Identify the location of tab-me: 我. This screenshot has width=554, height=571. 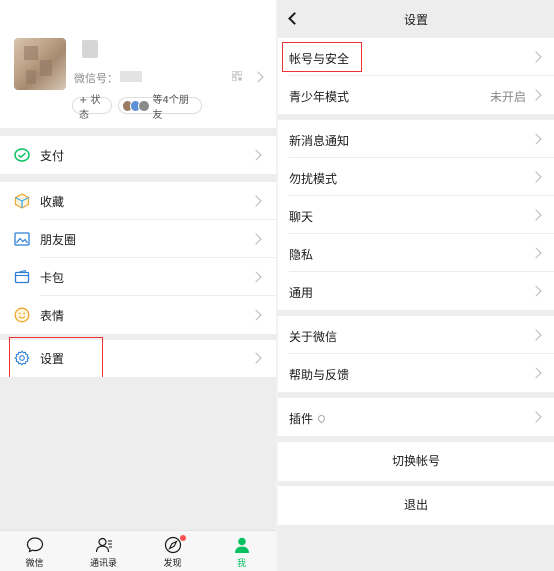
(241, 551).